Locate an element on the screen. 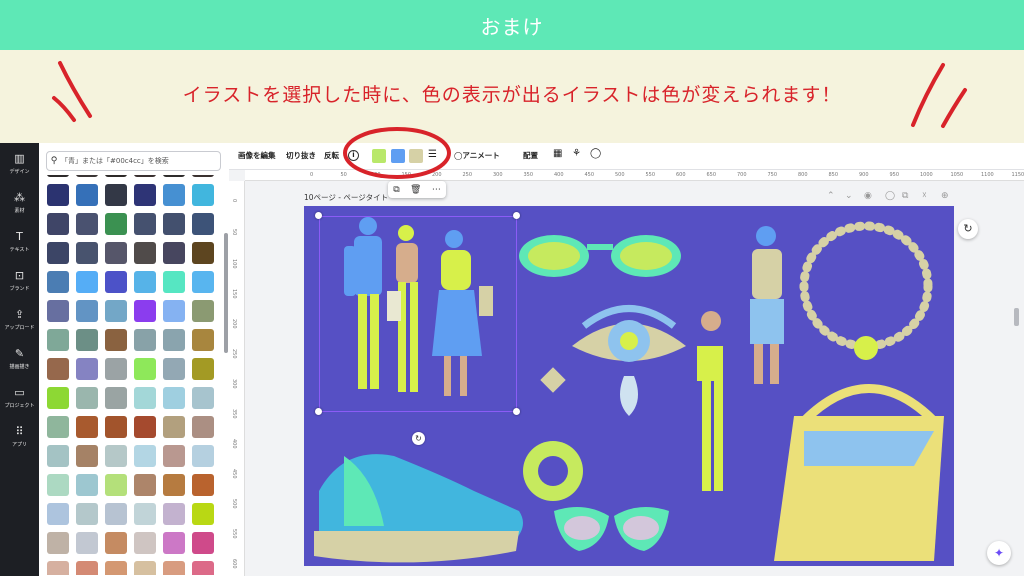 Image resolution: width=1024 pixels, height=576 pixels. page-up-icon: ⌃ is located at coordinates (831, 196).